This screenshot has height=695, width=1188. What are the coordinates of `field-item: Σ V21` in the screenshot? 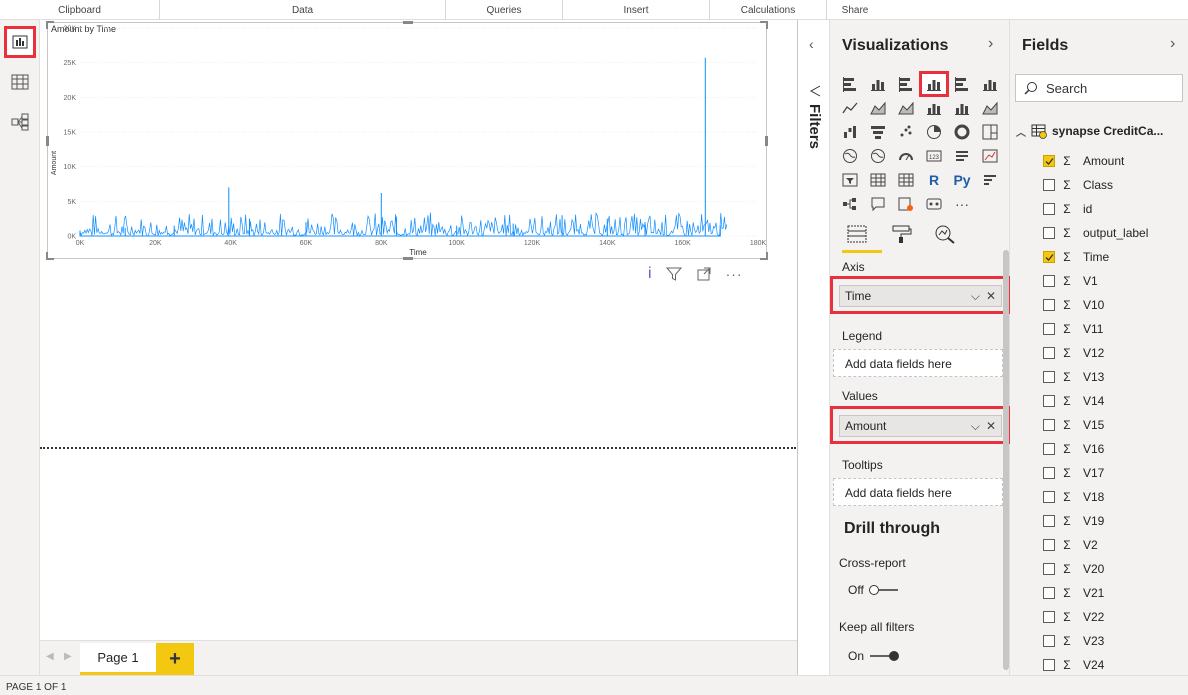 It's located at (1073, 593).